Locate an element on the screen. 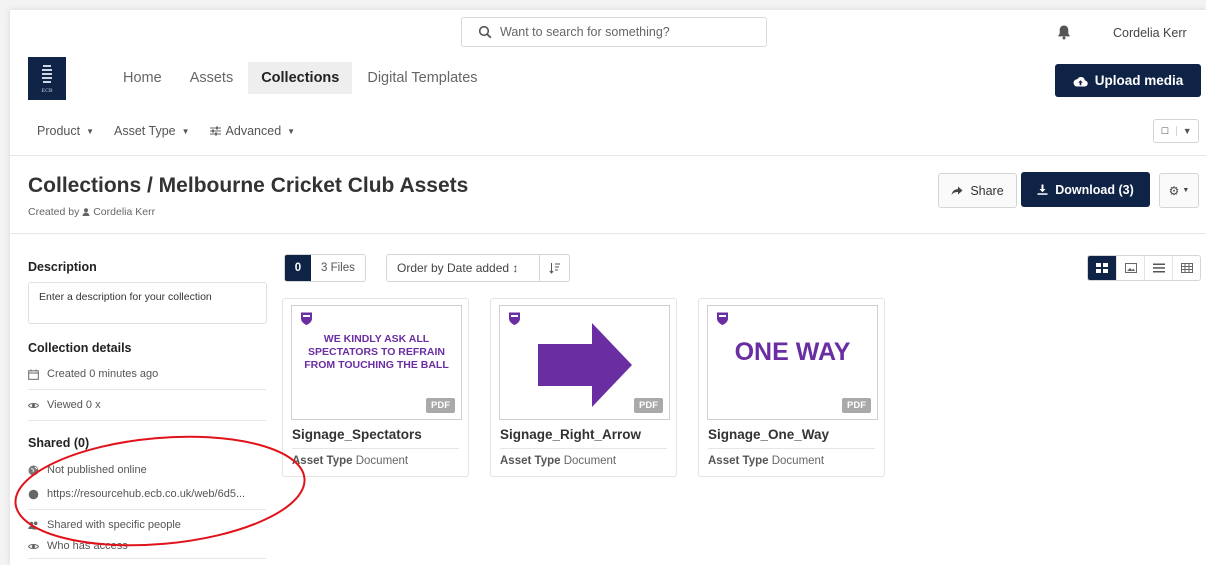 The height and width of the screenshot is (565, 1206). image-view-button is located at coordinates (1130, 268).